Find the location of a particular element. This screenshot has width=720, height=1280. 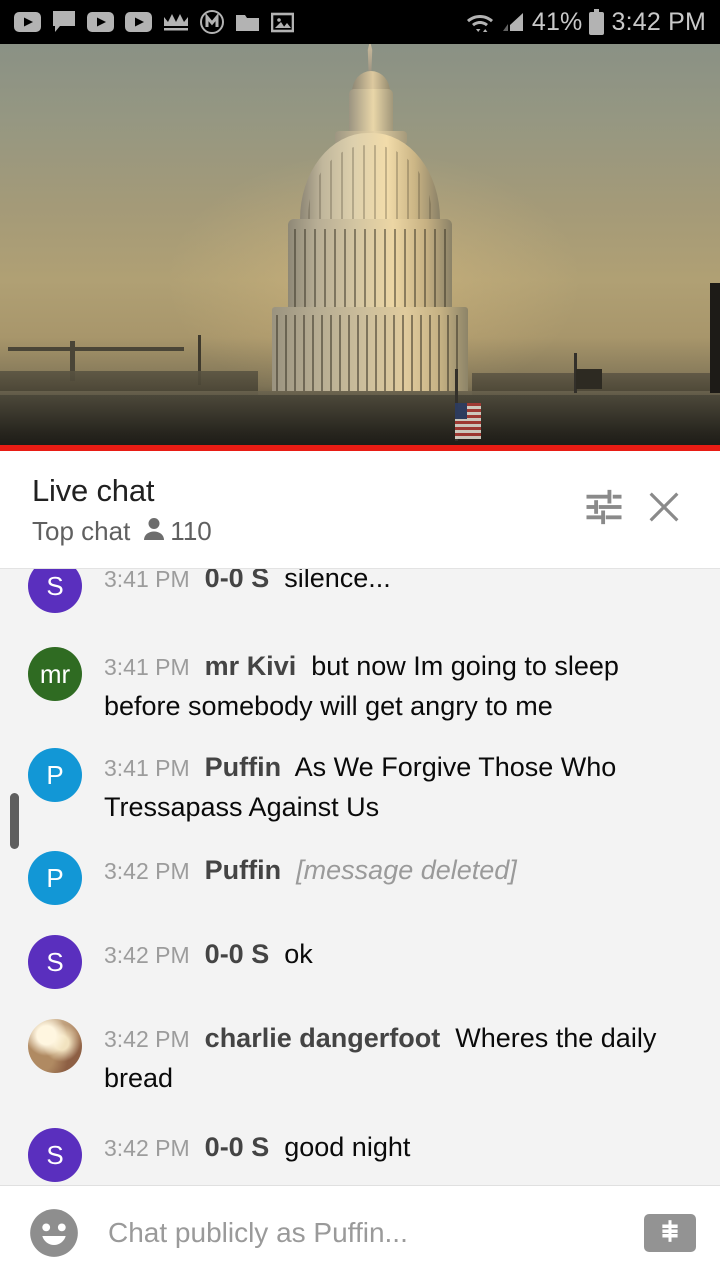

dome-drum is located at coordinates (370, 265).